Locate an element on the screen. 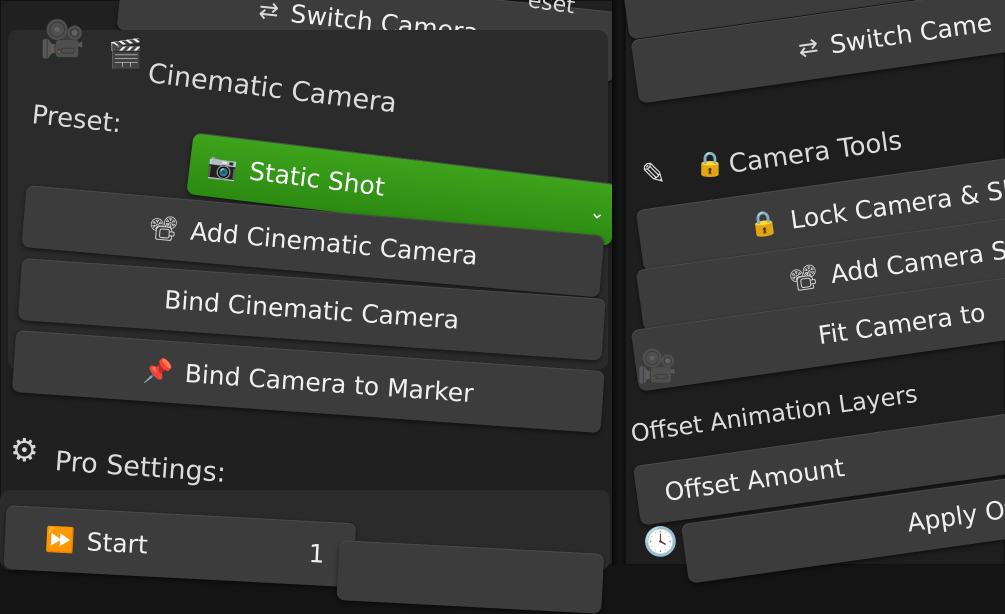  chevron-down-icon: ⌄ is located at coordinates (597, 213).